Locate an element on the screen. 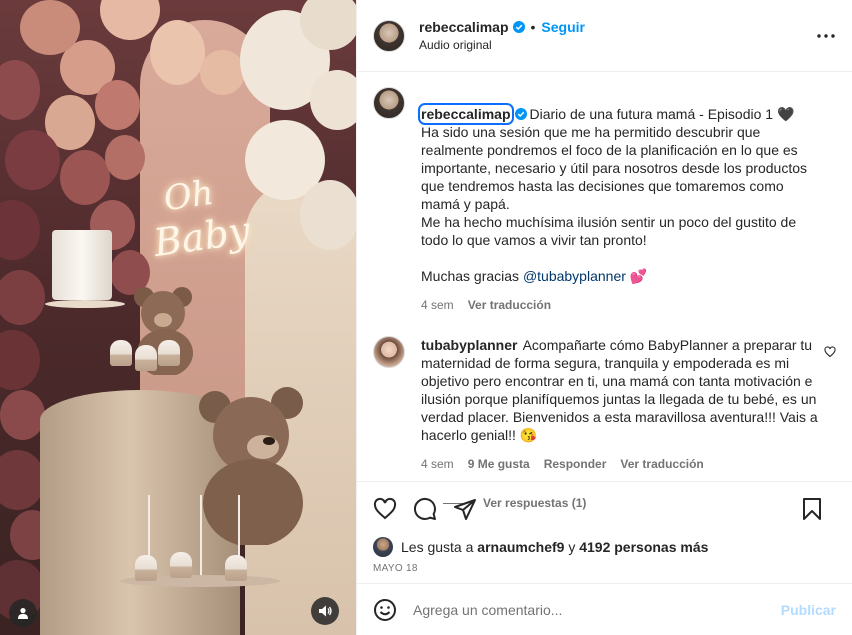 This screenshot has height=635, width=852. likes-prefix: Les gusta a is located at coordinates (437, 547).